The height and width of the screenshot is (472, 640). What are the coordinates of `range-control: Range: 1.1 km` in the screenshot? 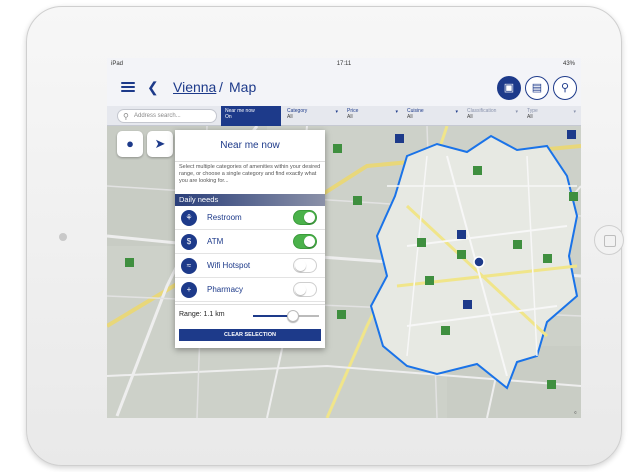 It's located at (250, 315).